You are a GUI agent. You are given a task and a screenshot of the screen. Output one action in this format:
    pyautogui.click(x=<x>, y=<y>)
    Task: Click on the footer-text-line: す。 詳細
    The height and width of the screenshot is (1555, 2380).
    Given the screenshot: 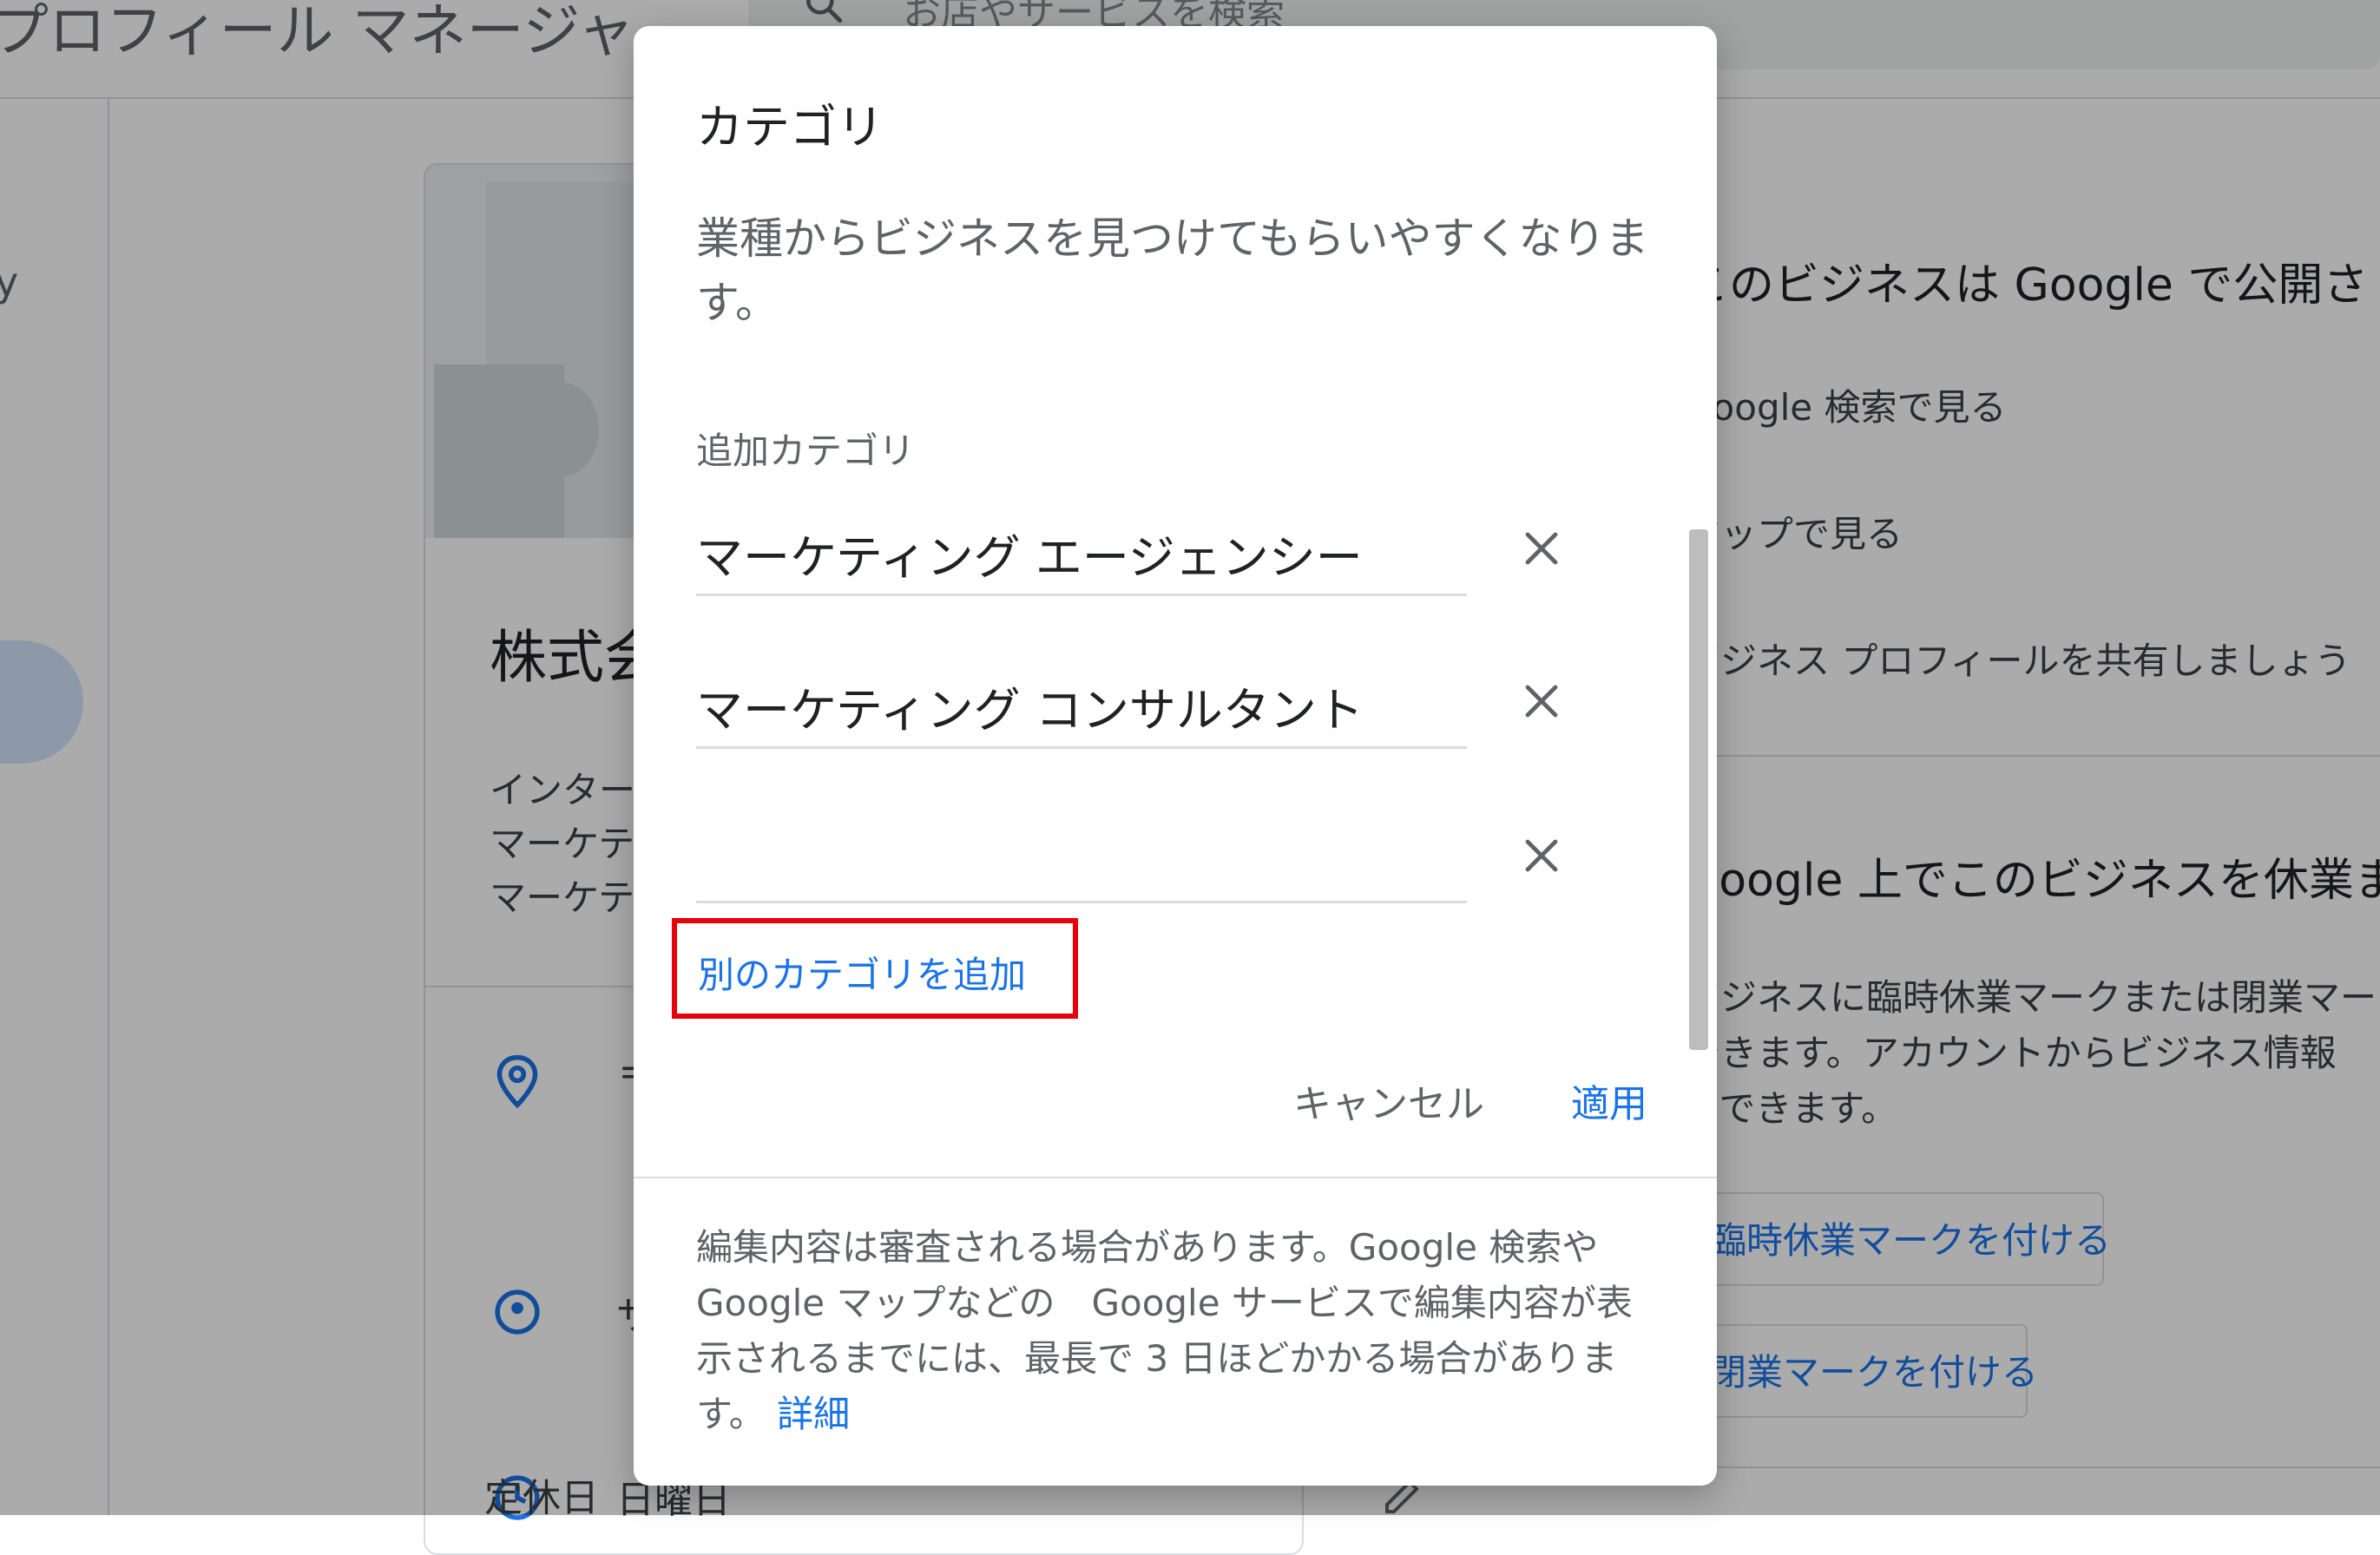 What is the action you would take?
    pyautogui.click(x=1178, y=1414)
    